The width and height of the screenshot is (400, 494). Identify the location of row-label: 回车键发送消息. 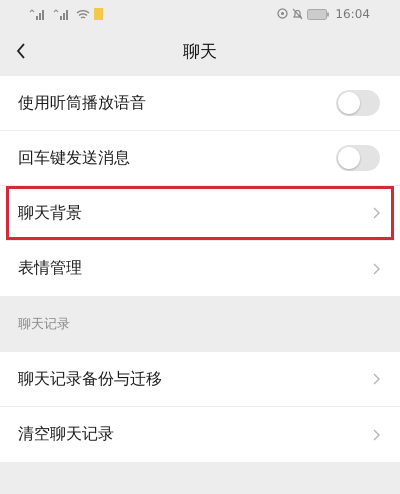
(74, 158).